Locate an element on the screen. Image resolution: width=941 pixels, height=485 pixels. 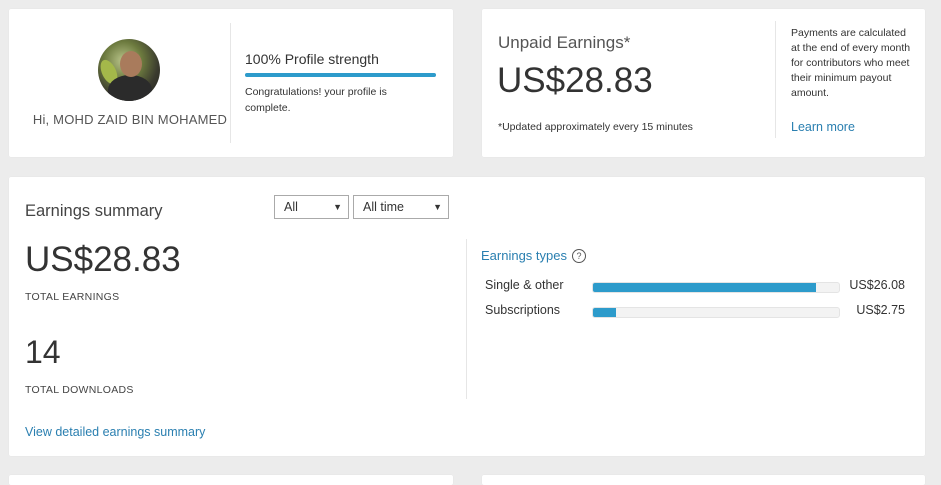
profile-strength-fill is located at coordinates (340, 75).